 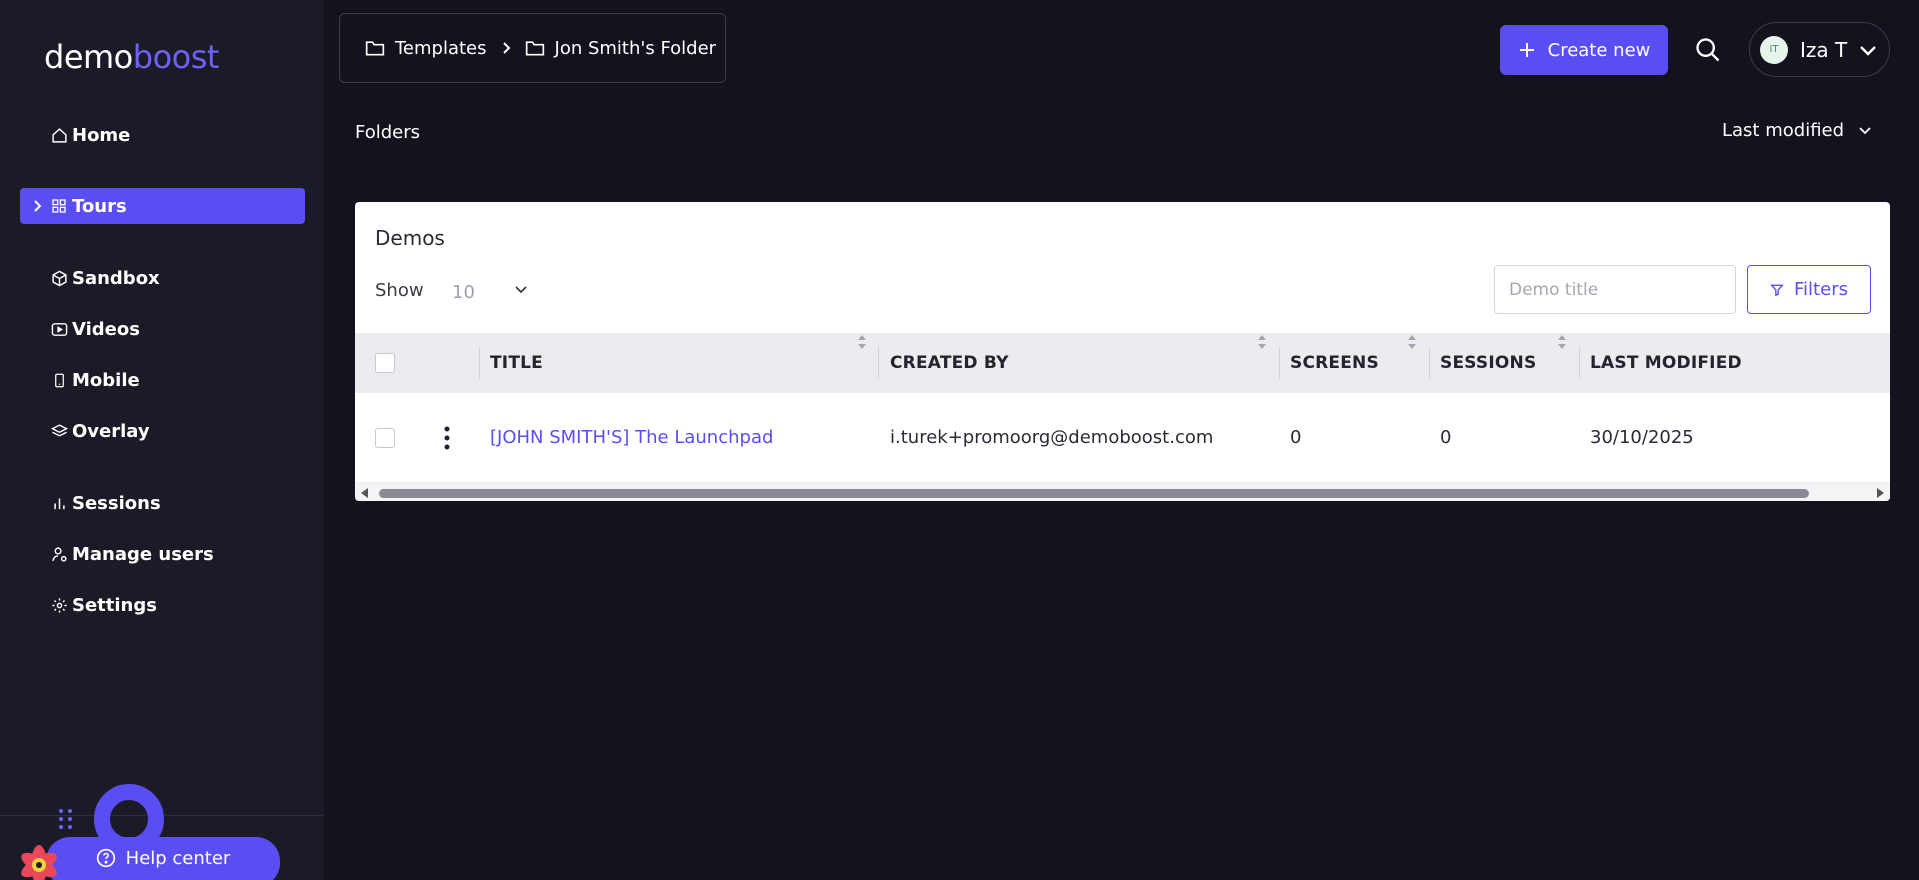 I want to click on sidebar-item-mobile: Mobile, so click(x=162, y=380).